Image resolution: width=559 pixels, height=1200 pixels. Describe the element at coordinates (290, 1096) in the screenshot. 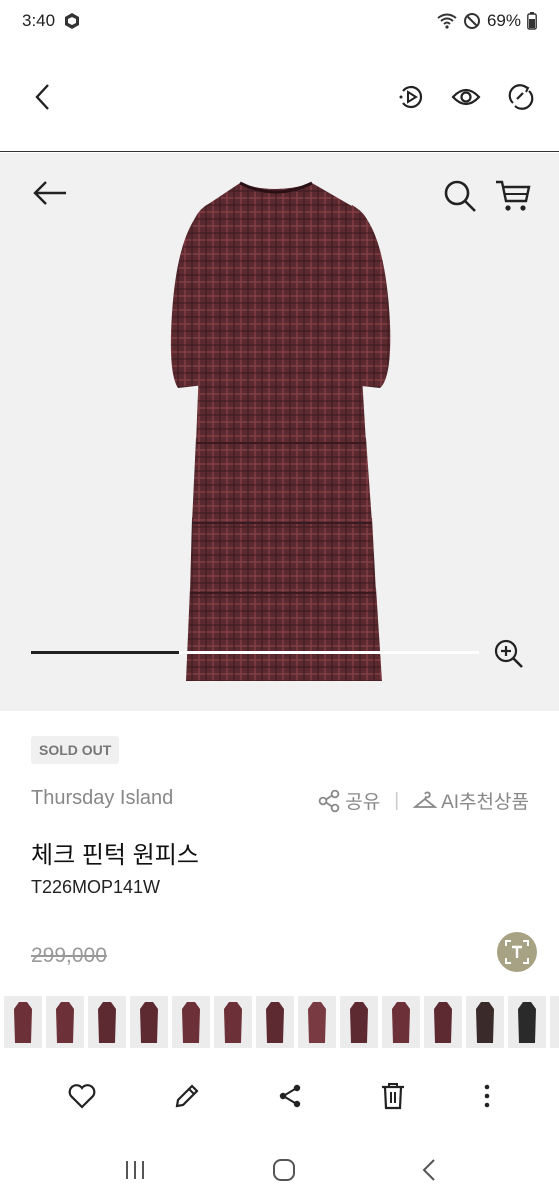

I see `share-nodes-icon` at that location.